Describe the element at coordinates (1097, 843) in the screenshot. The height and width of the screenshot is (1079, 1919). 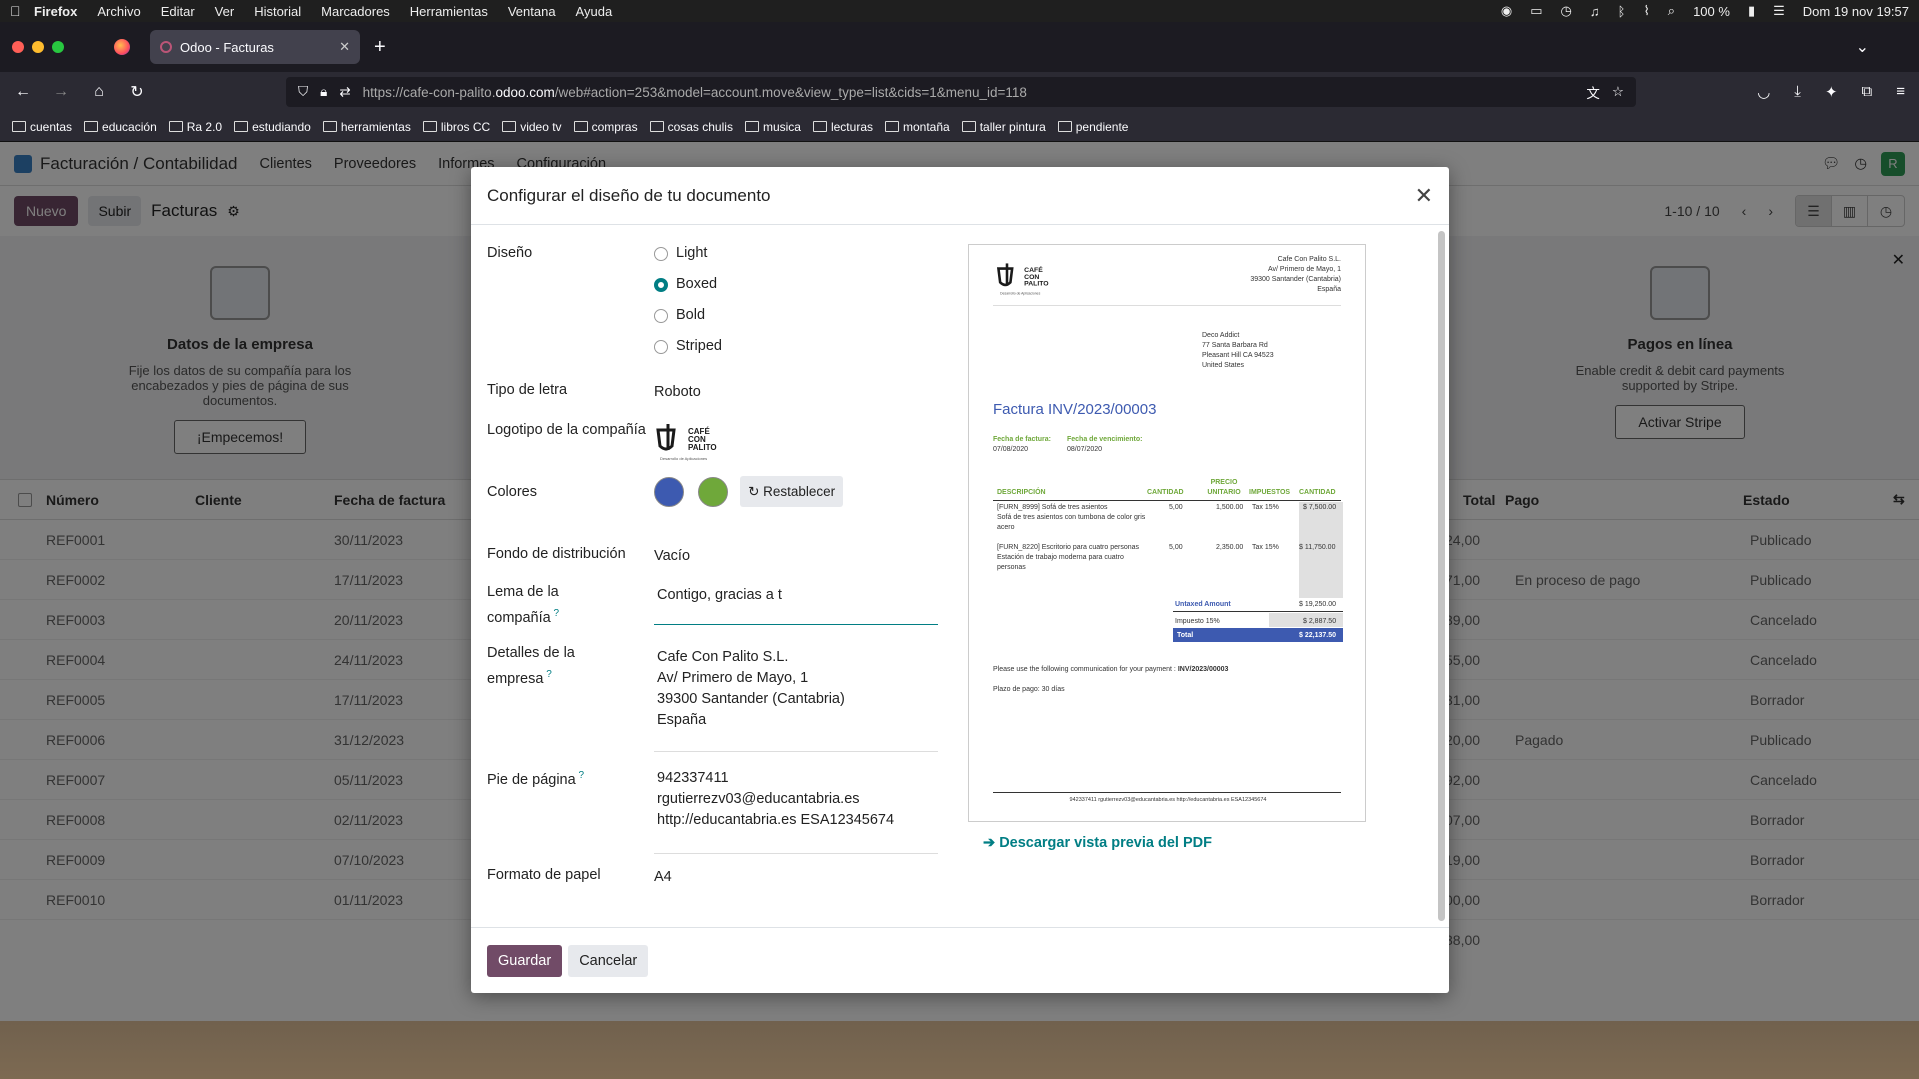
I see `download-pdf-preview-link: ➔ Descargar vista previa del PDF` at that location.